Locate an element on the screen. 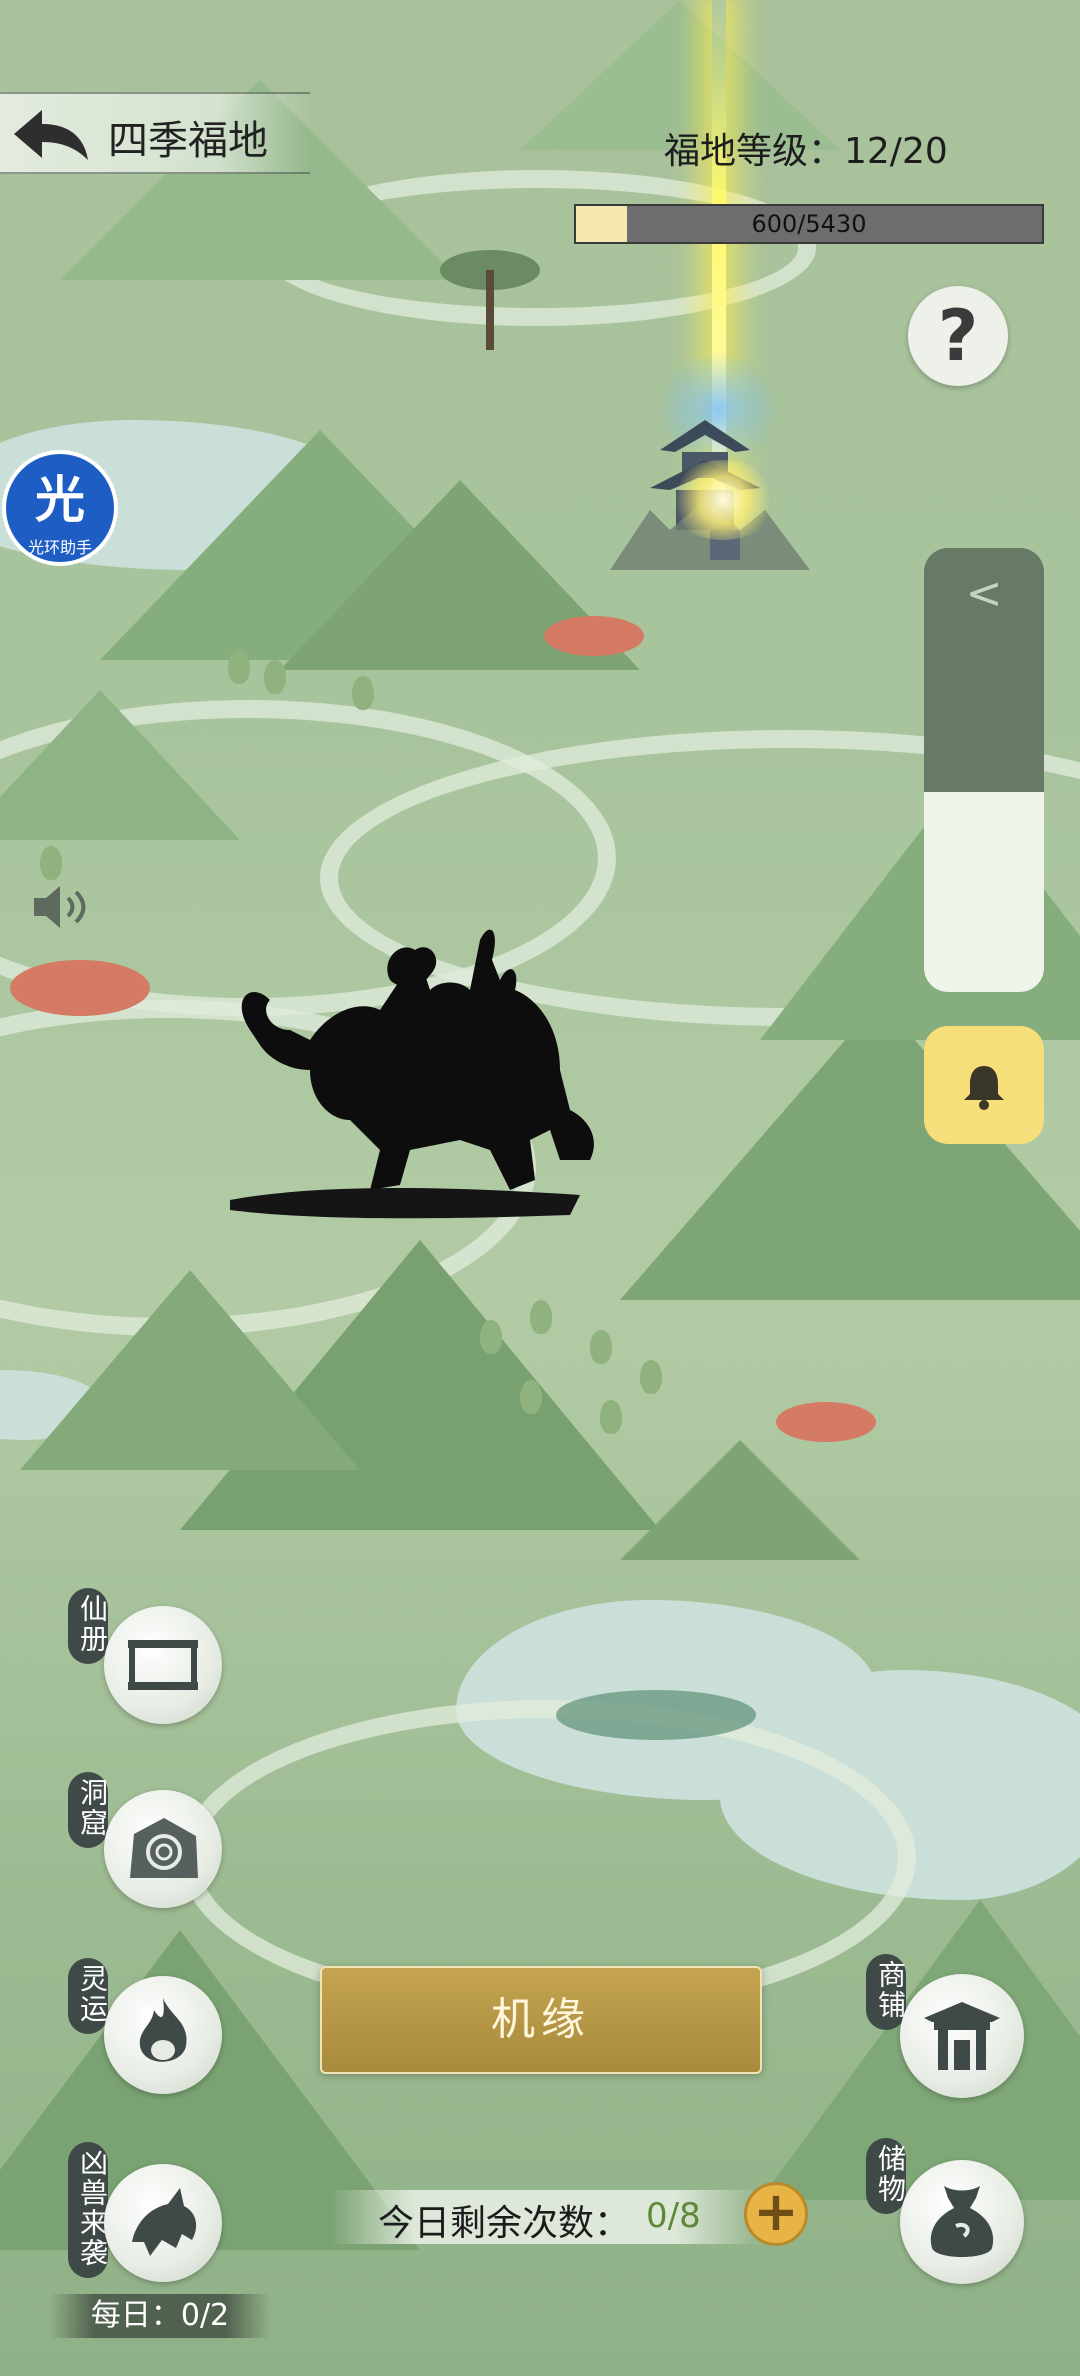  menu-label: 仙册 is located at coordinates (88, 1626).